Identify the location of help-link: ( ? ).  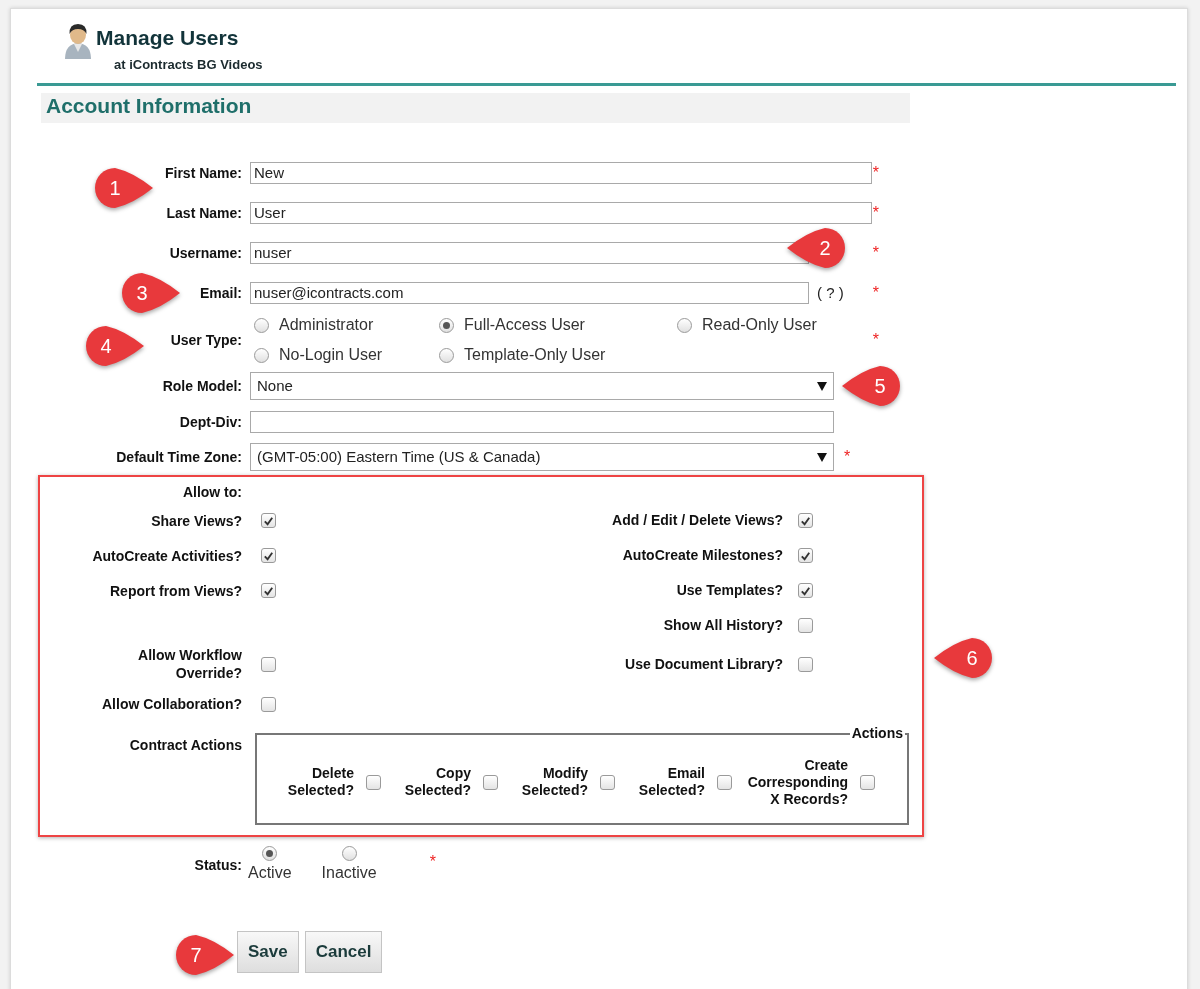
(830, 293).